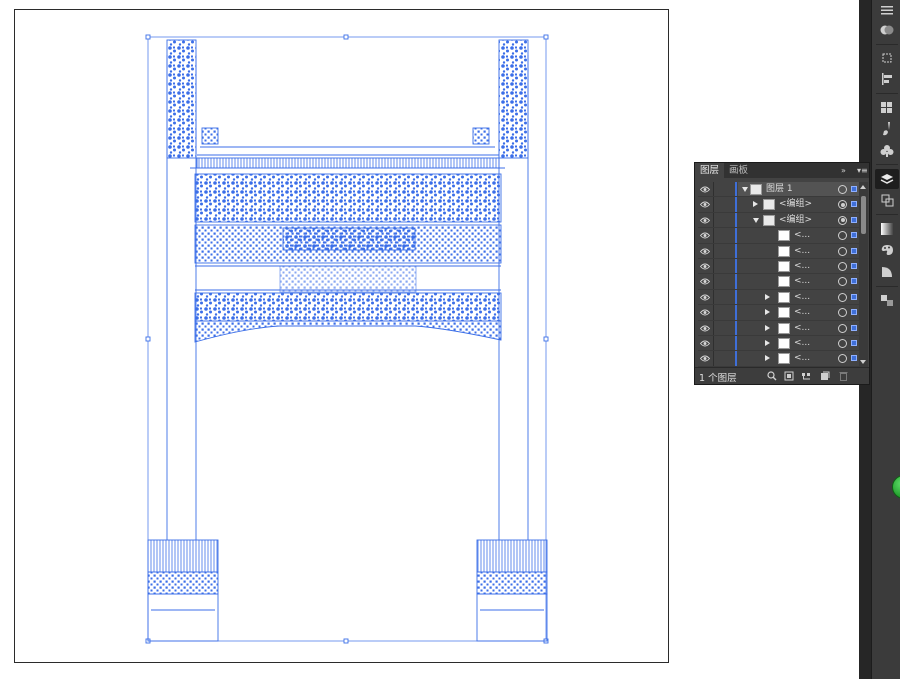 The height and width of the screenshot is (679, 900). Describe the element at coordinates (843, 170) in the screenshot. I see `double-chevron-right-icon: »` at that location.